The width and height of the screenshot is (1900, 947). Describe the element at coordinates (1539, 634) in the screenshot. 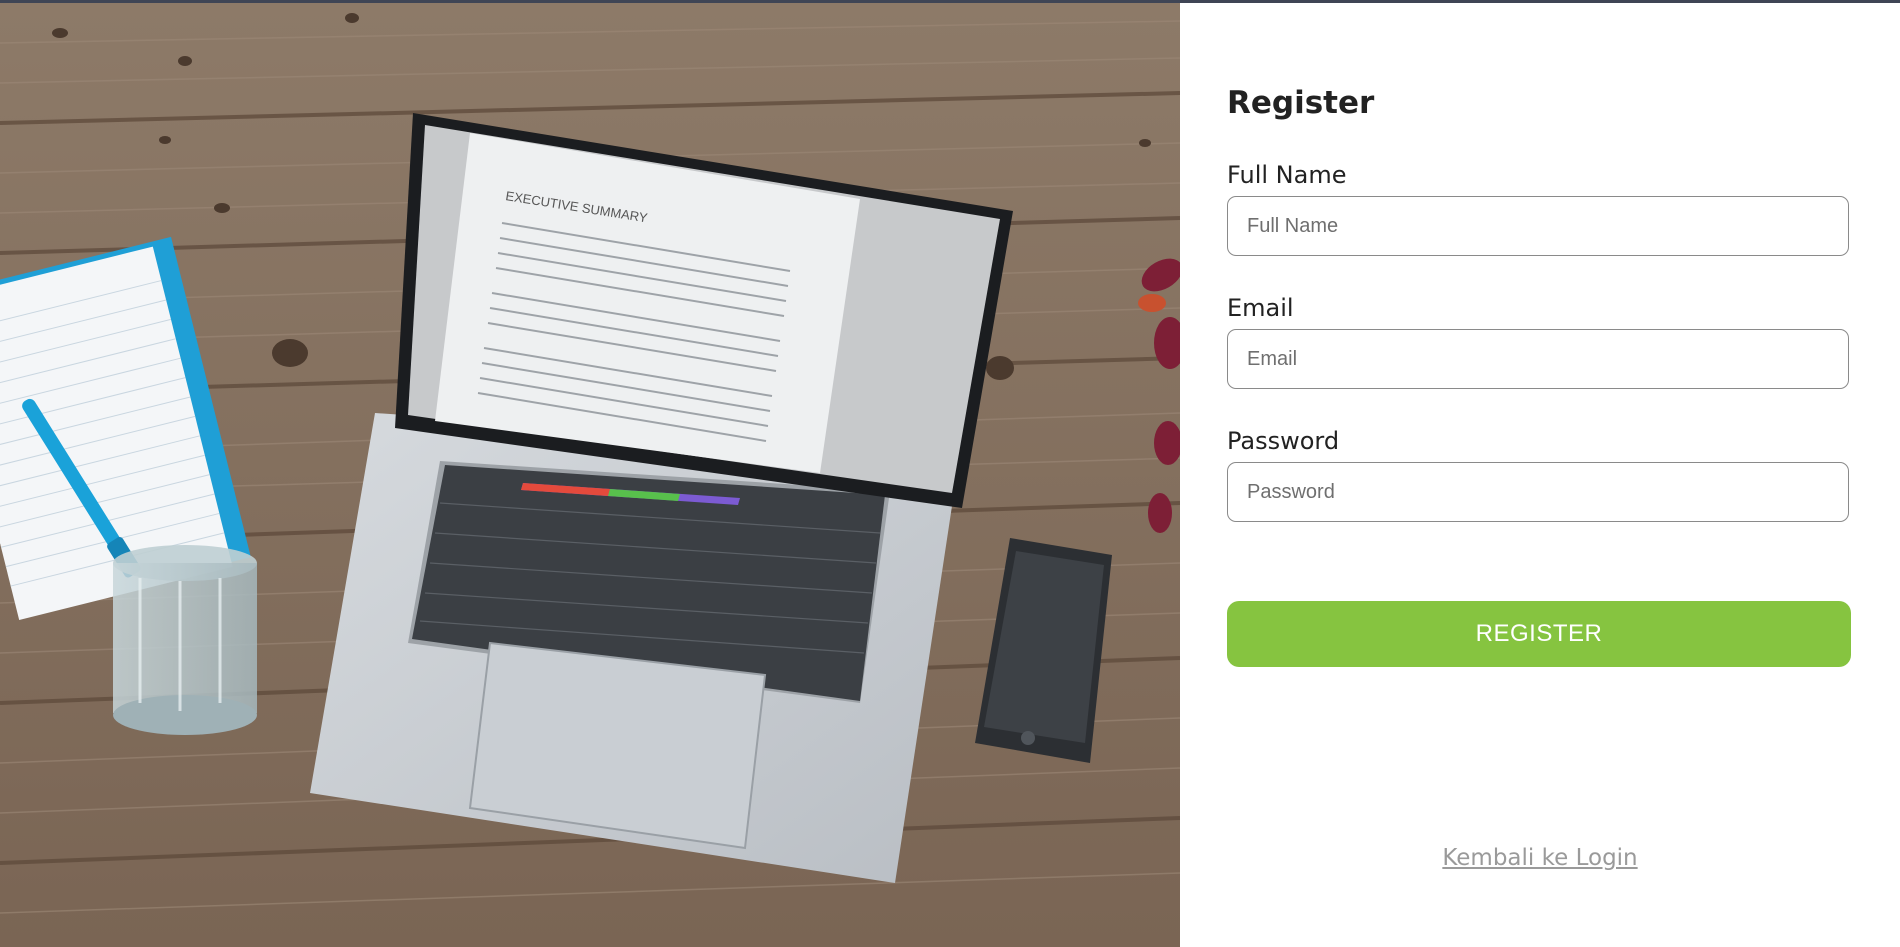

I see `register-button: REGISTER` at that location.